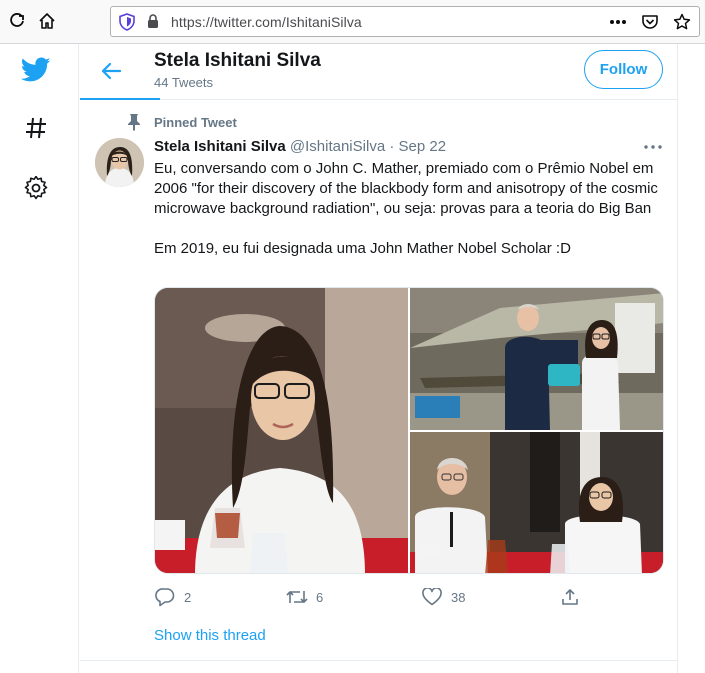 This screenshot has height=673, width=705. I want to click on tracking-shield-icon, so click(127, 24).